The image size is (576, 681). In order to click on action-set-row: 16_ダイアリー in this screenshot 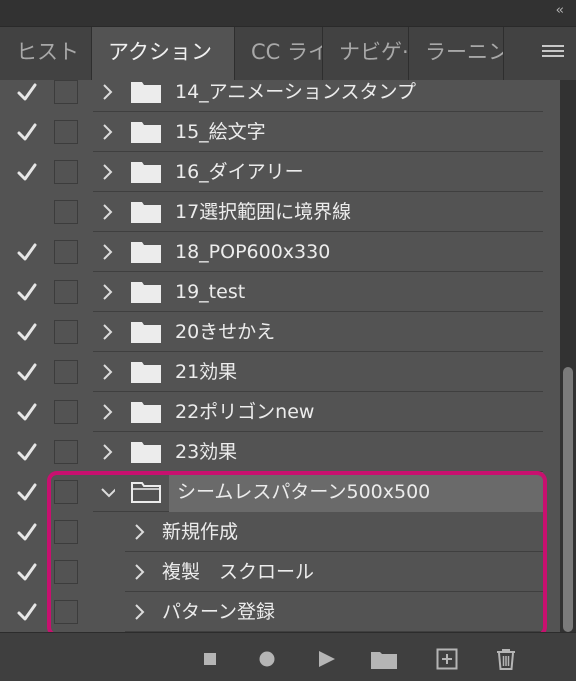, I will do `click(280, 172)`.